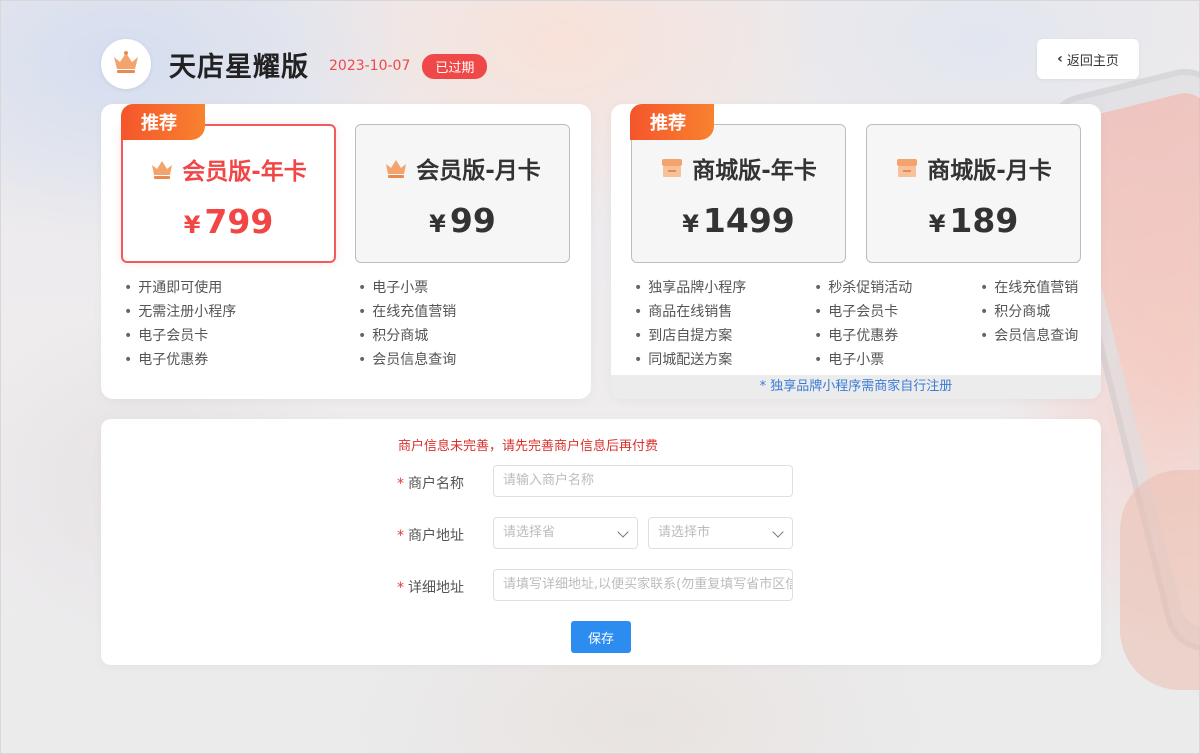 The width and height of the screenshot is (1200, 754). What do you see at coordinates (528, 446) in the screenshot?
I see `form-warning: 商户信息未完善，请先完善商户信息后再付费` at bounding box center [528, 446].